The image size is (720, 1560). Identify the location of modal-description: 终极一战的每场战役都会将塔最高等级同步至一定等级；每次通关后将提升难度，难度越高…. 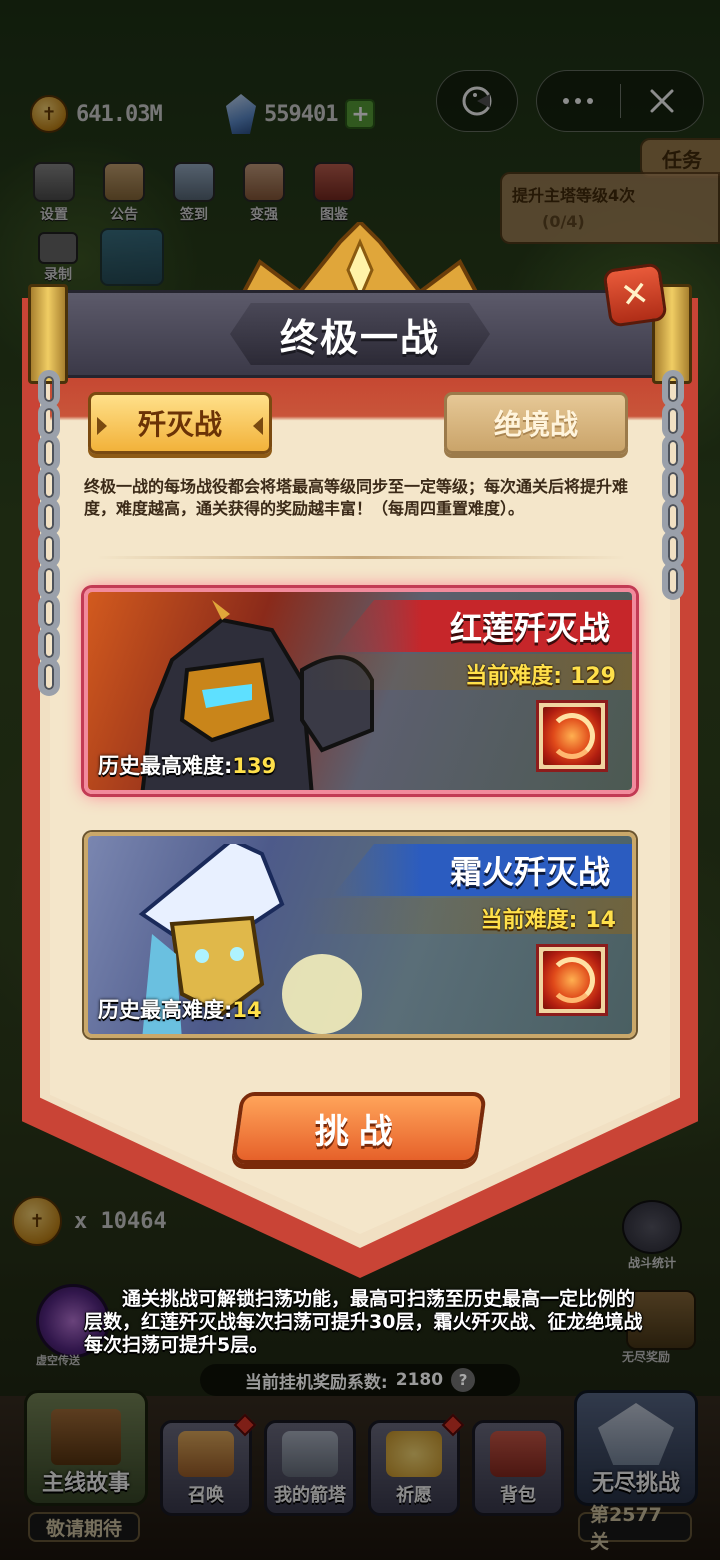
(356, 497).